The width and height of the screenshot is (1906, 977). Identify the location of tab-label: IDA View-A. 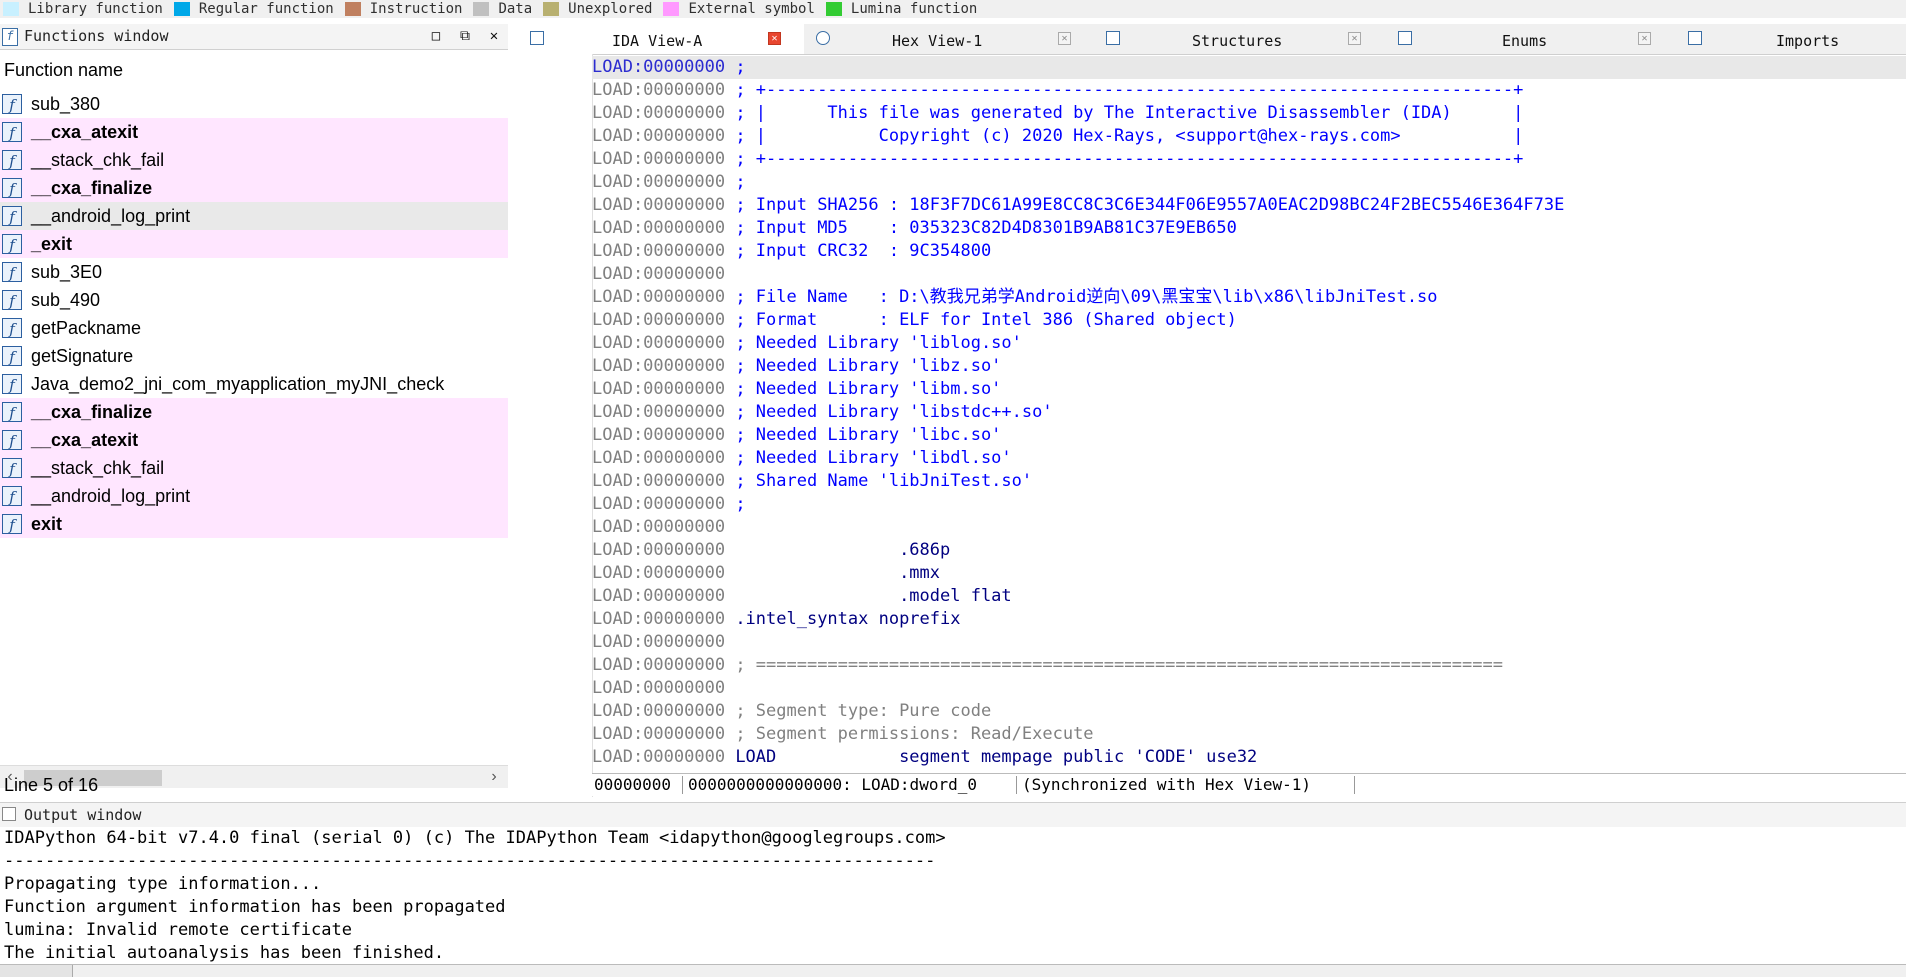
(657, 41).